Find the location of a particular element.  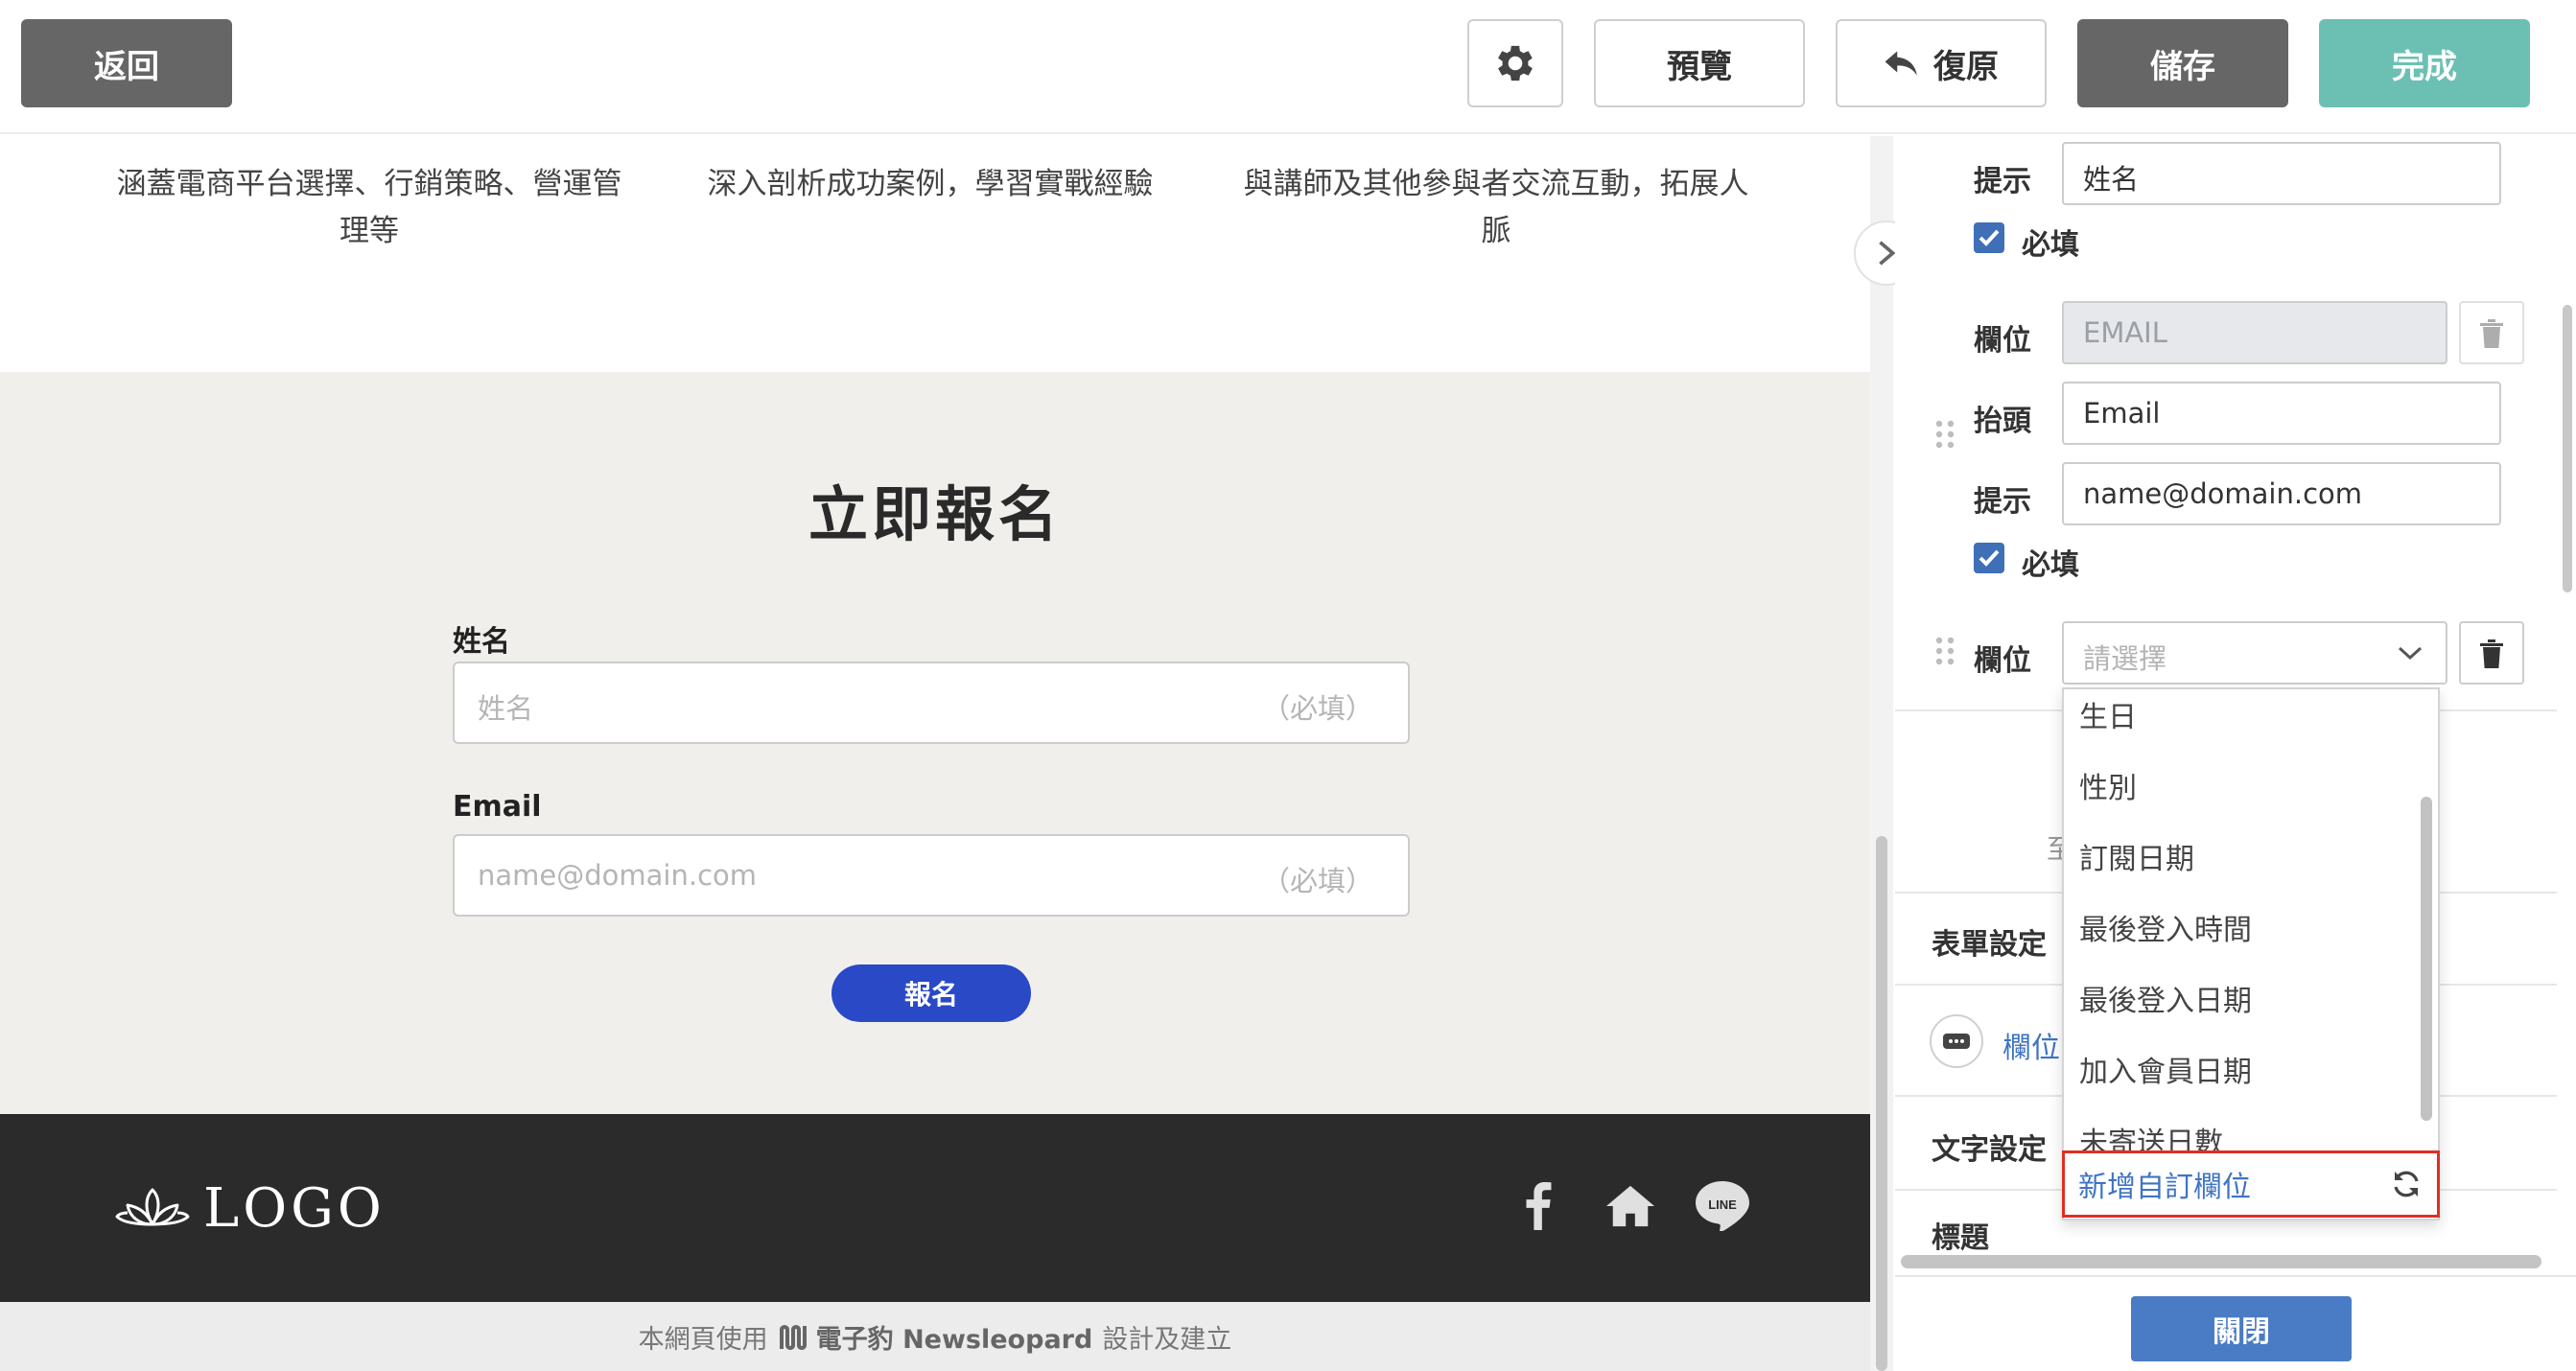

field-type-select: 請選擇 is located at coordinates (2254, 653).